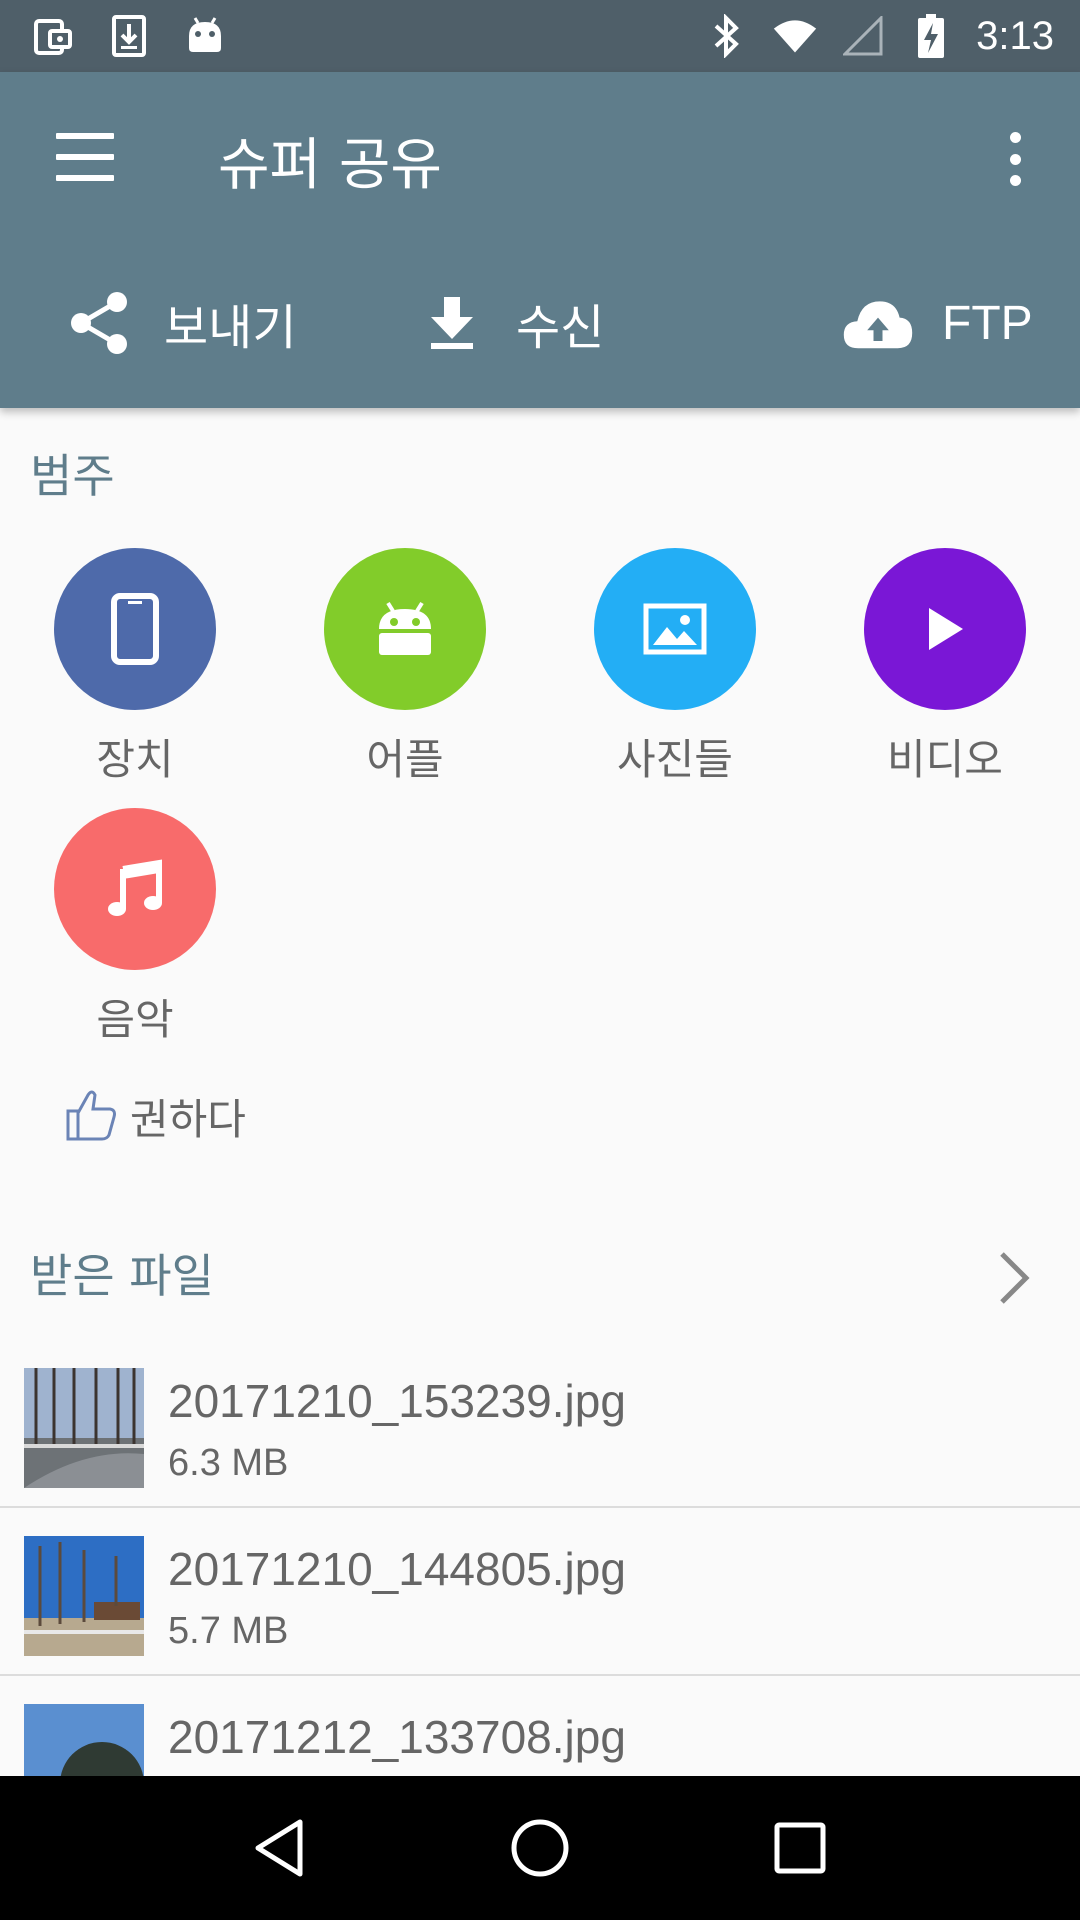 The height and width of the screenshot is (1920, 1080). What do you see at coordinates (72, 476) in the screenshot?
I see `category-title: 범주` at bounding box center [72, 476].